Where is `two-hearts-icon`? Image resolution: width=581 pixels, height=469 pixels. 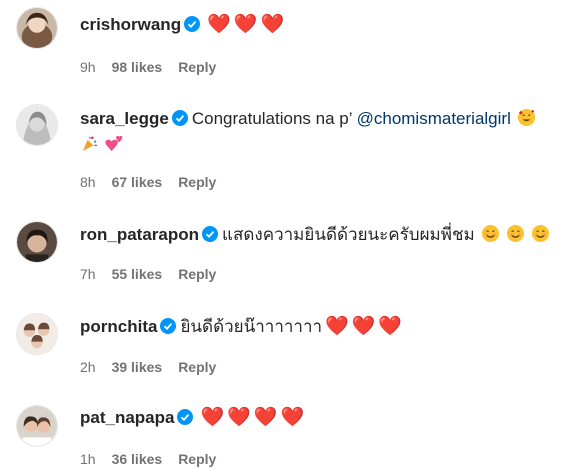
two-hearts-icon is located at coordinates (114, 143).